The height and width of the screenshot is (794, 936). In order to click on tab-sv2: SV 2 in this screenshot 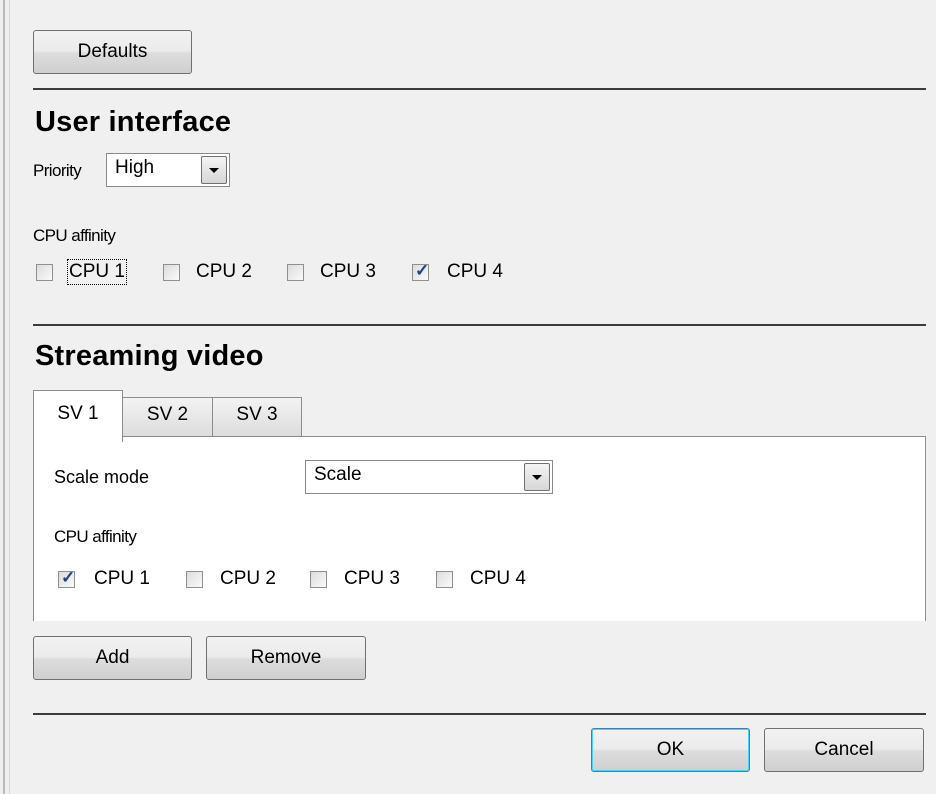, I will do `click(167, 417)`.